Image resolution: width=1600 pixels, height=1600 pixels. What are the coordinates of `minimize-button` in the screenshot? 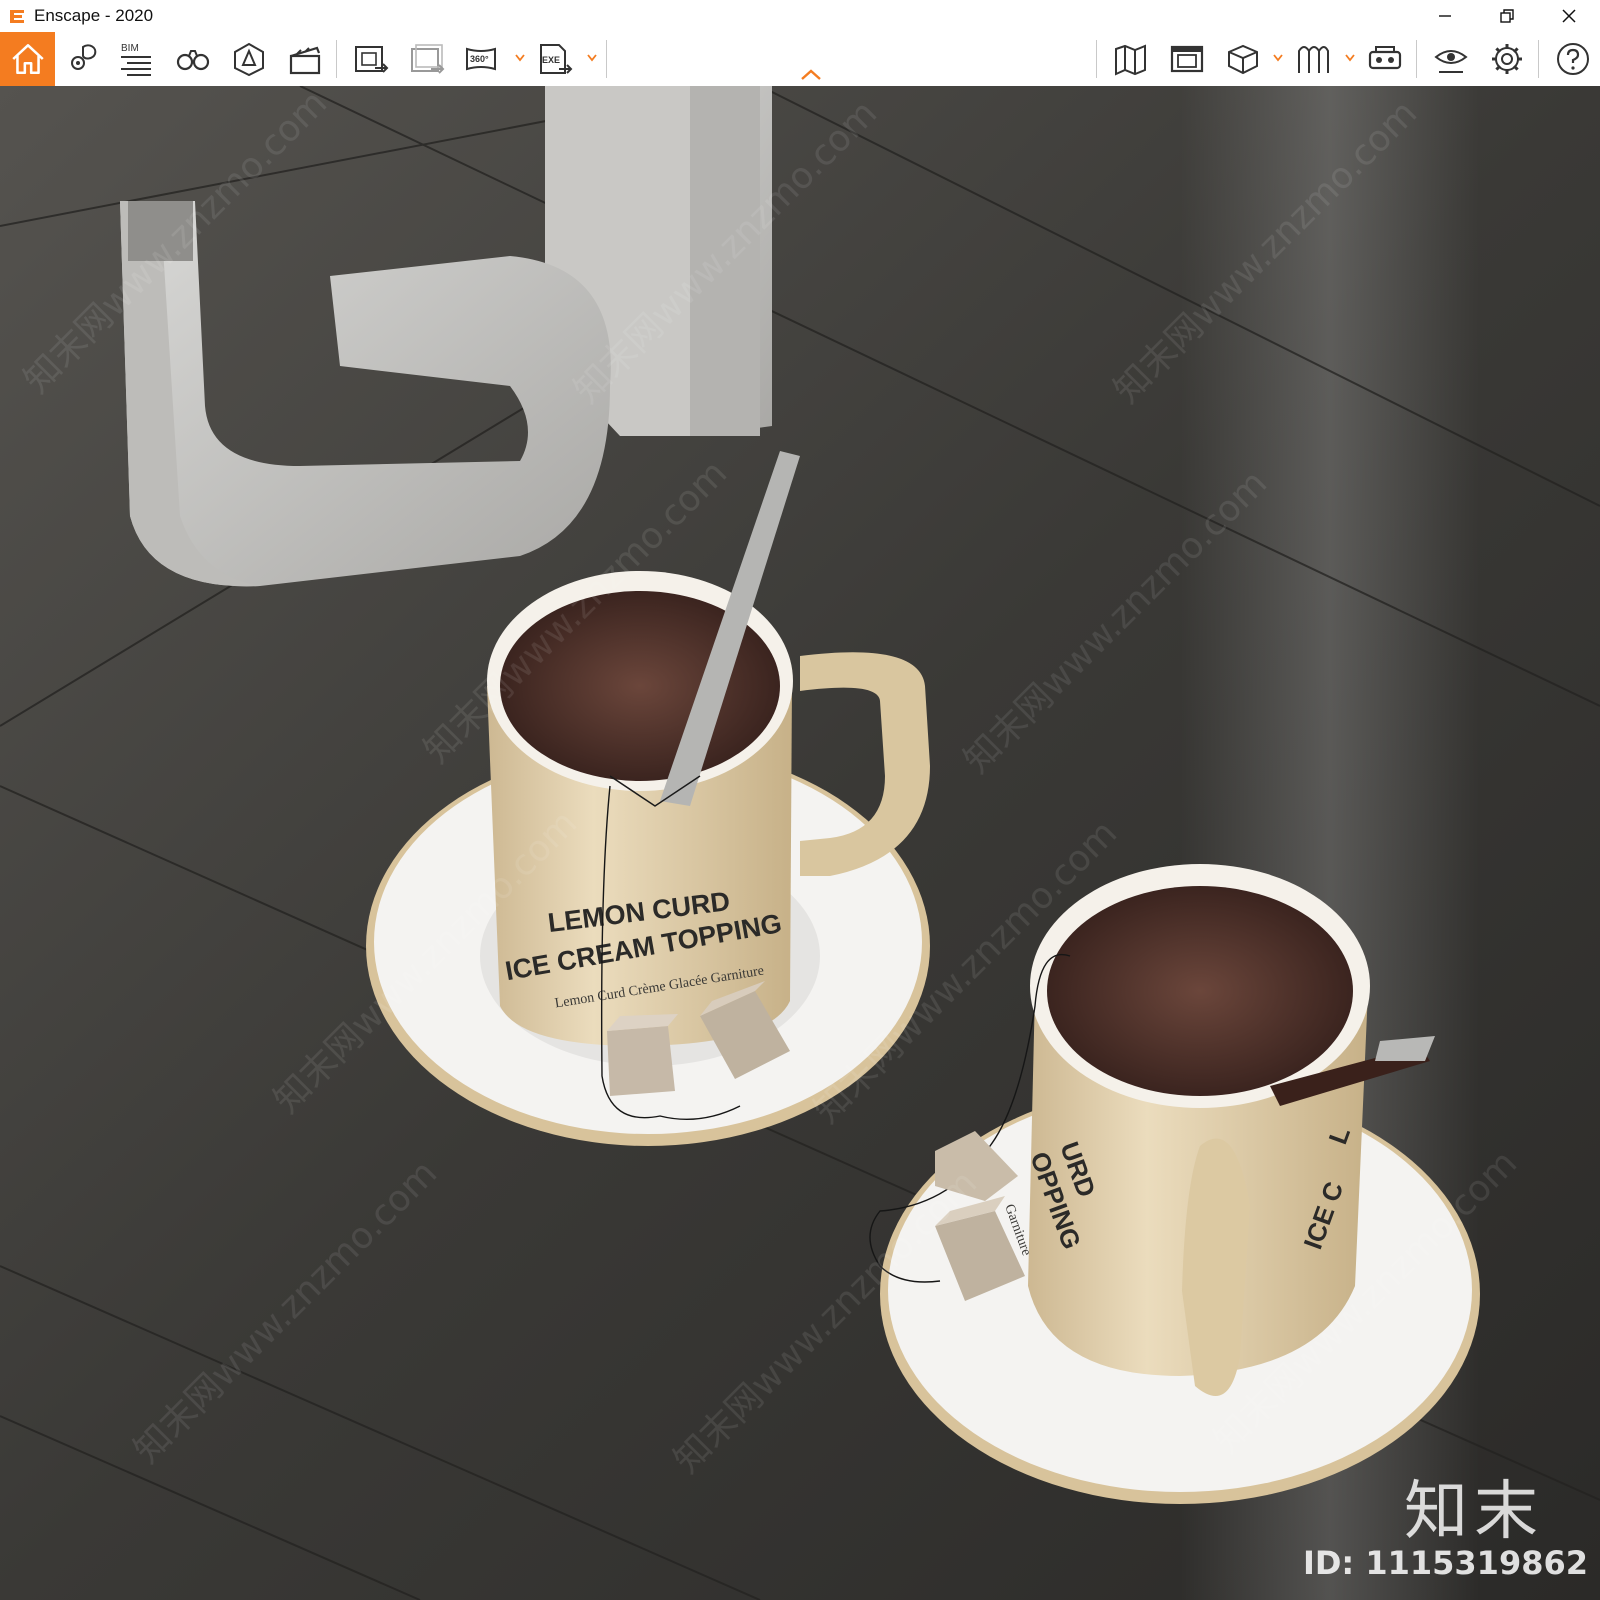 It's located at (1445, 16).